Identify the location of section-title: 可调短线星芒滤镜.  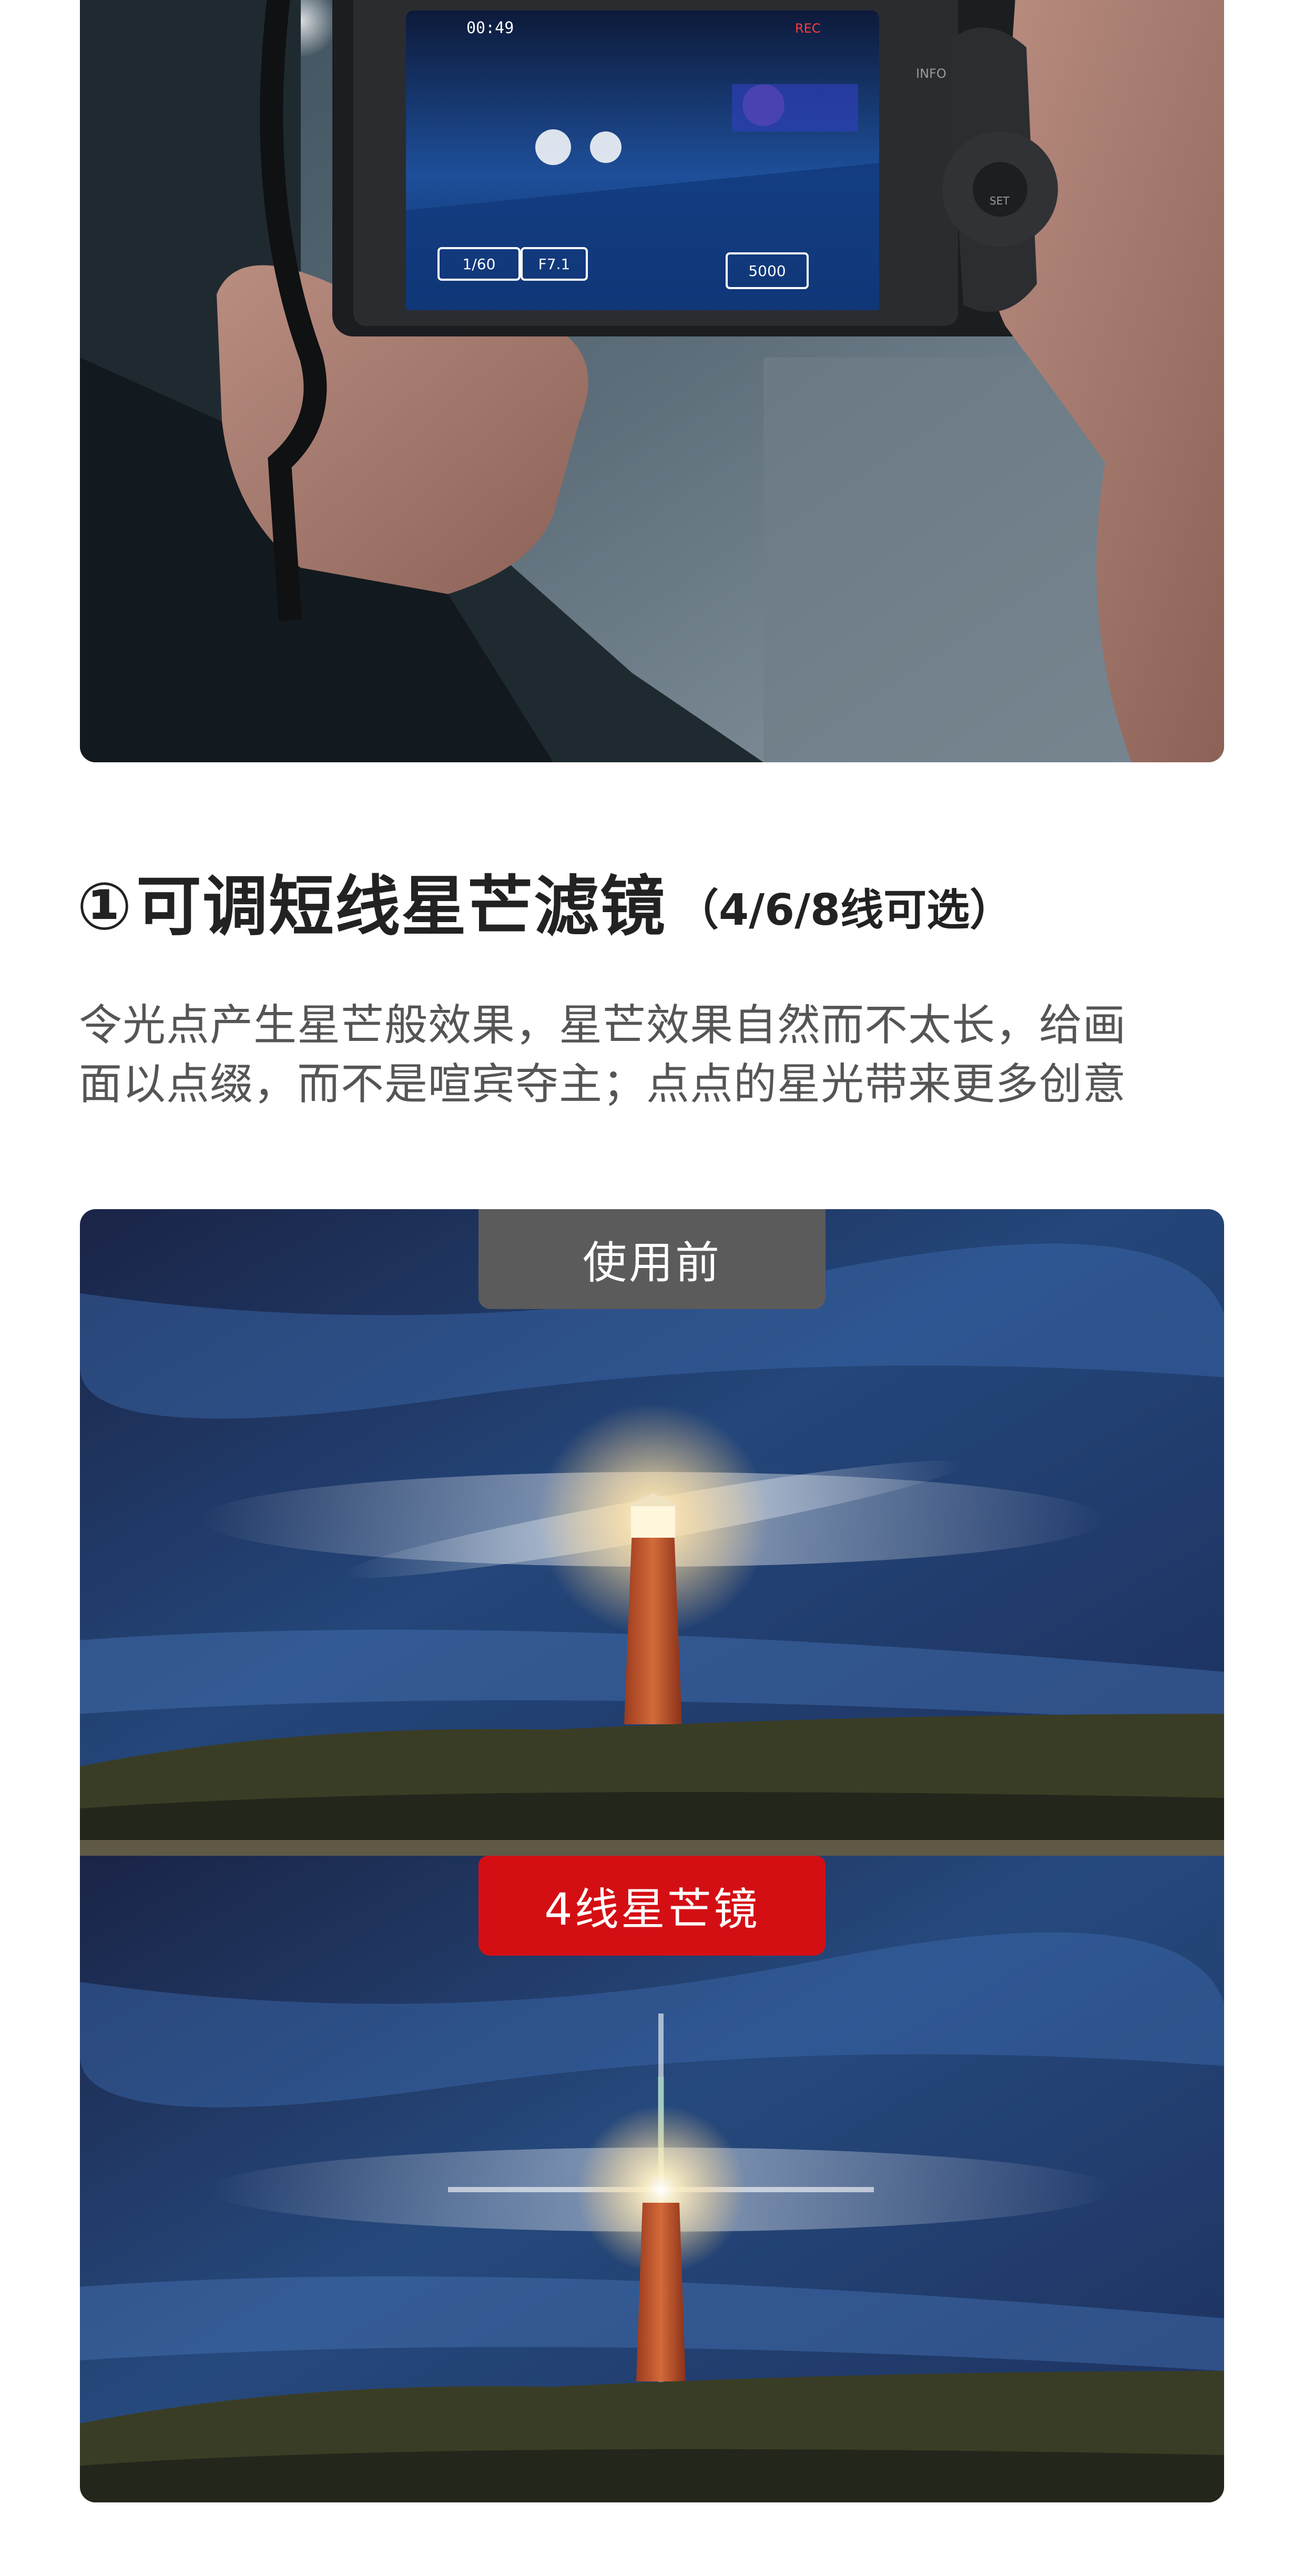
(401, 907).